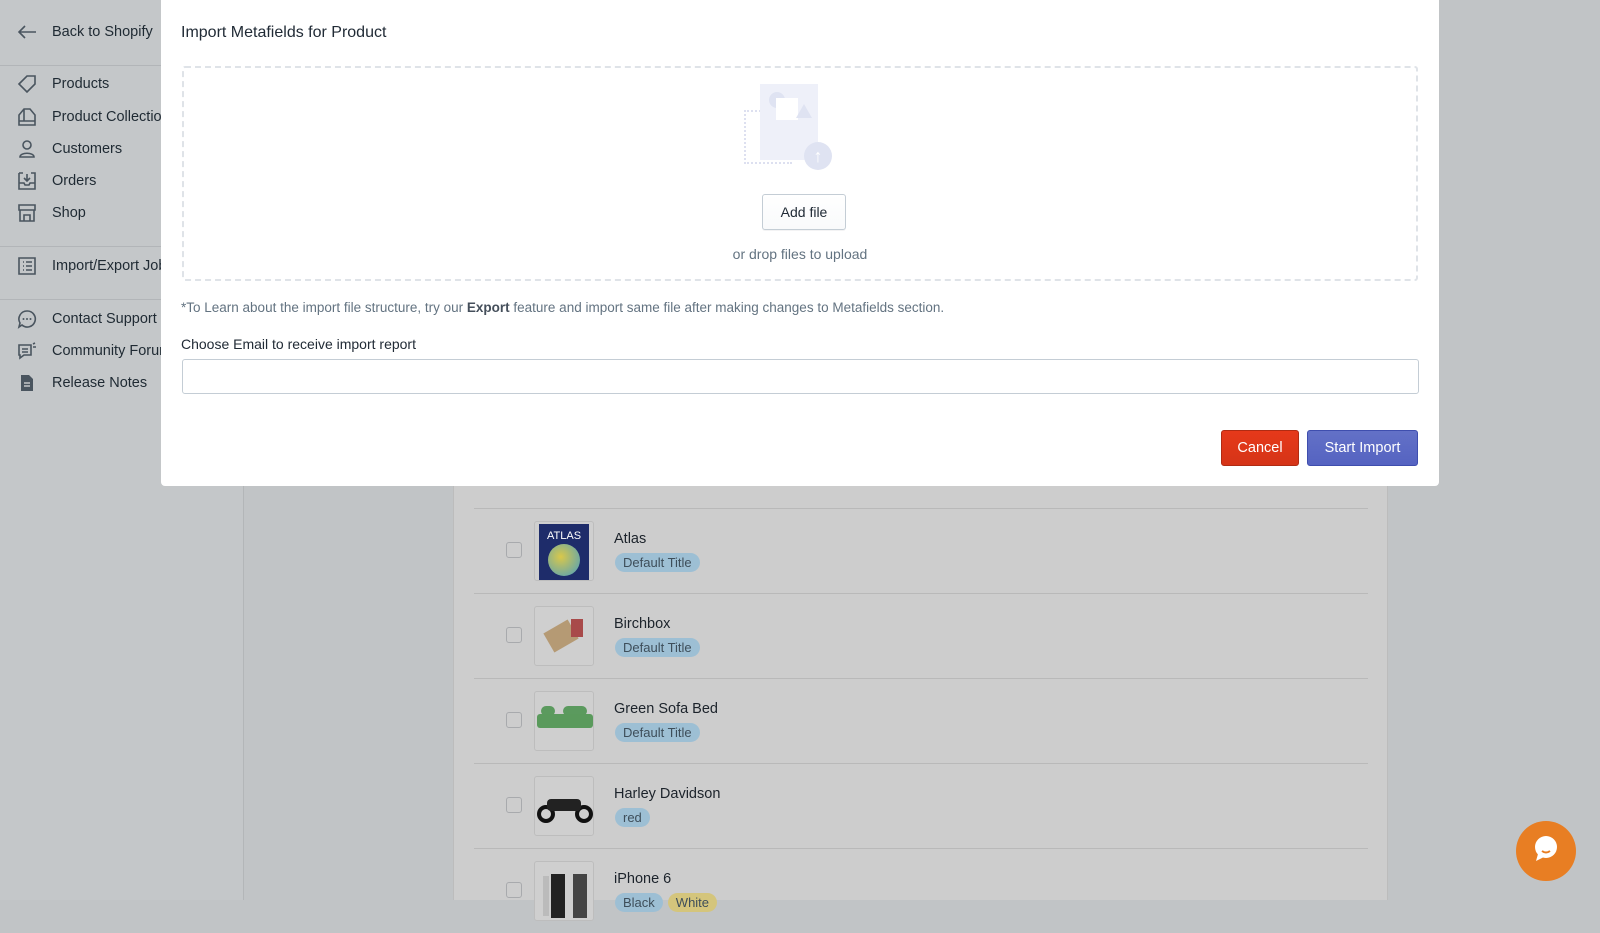 The image size is (1600, 933). What do you see at coordinates (667, 794) in the screenshot?
I see `product-name: Harley Davidson` at bounding box center [667, 794].